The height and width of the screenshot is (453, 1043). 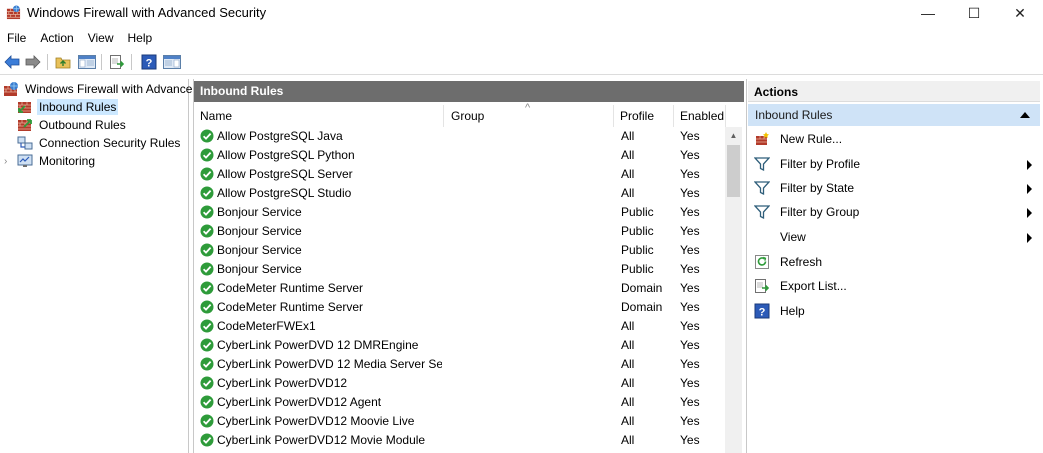 What do you see at coordinates (72, 125) in the screenshot?
I see `tree-item-outbound-rules: Outbound Rules` at bounding box center [72, 125].